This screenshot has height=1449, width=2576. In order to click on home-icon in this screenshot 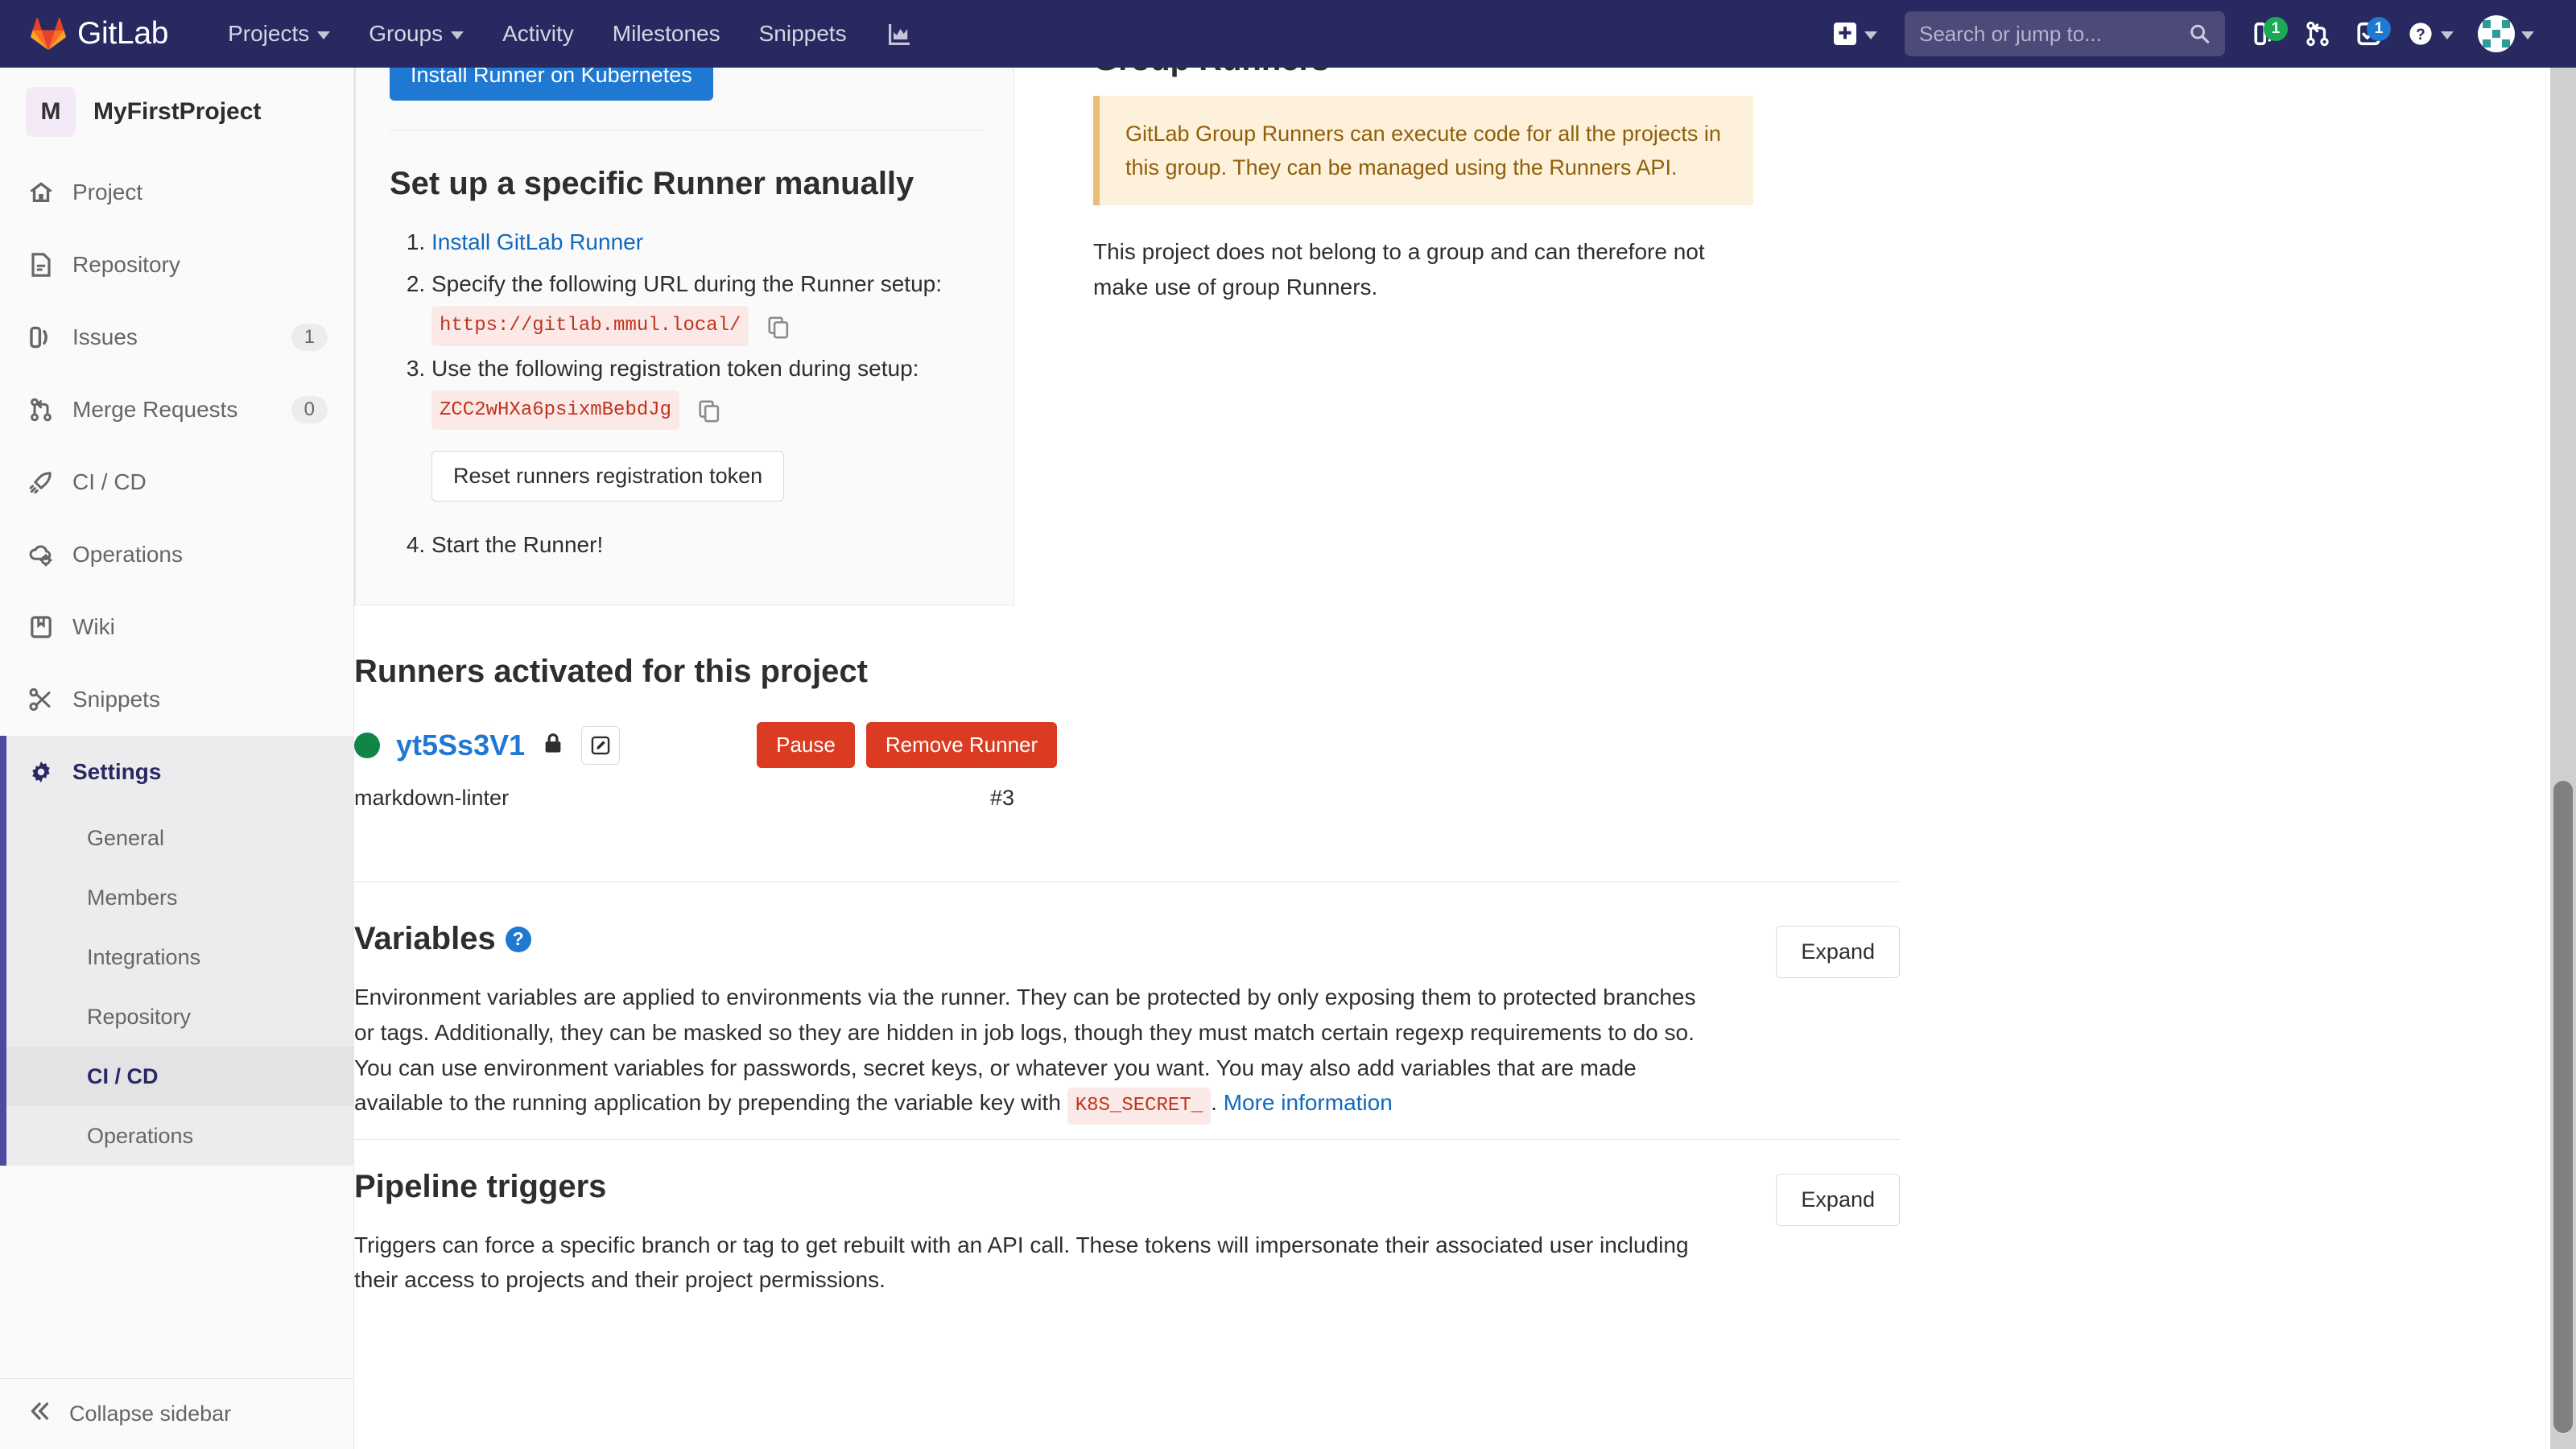, I will do `click(41, 192)`.